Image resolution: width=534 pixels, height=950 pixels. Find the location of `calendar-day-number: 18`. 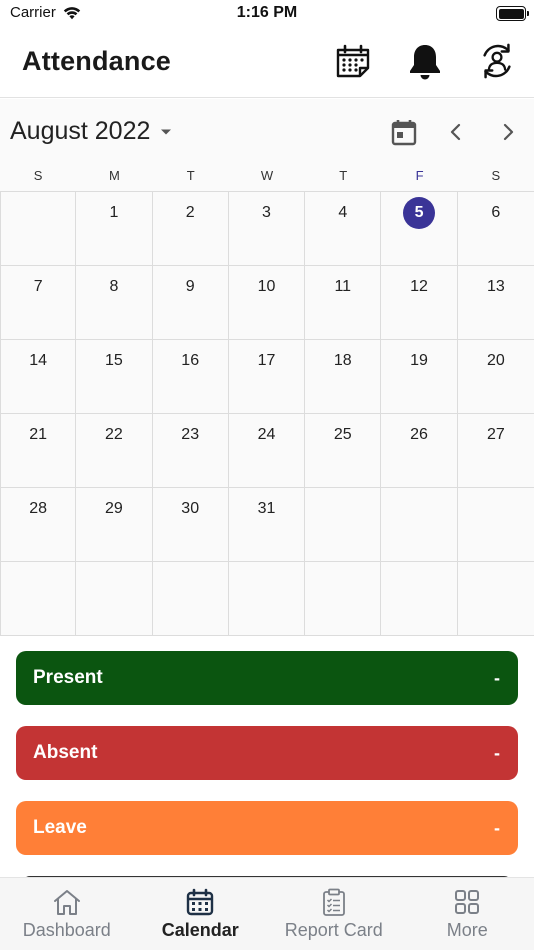

calendar-day-number: 18 is located at coordinates (342, 360).